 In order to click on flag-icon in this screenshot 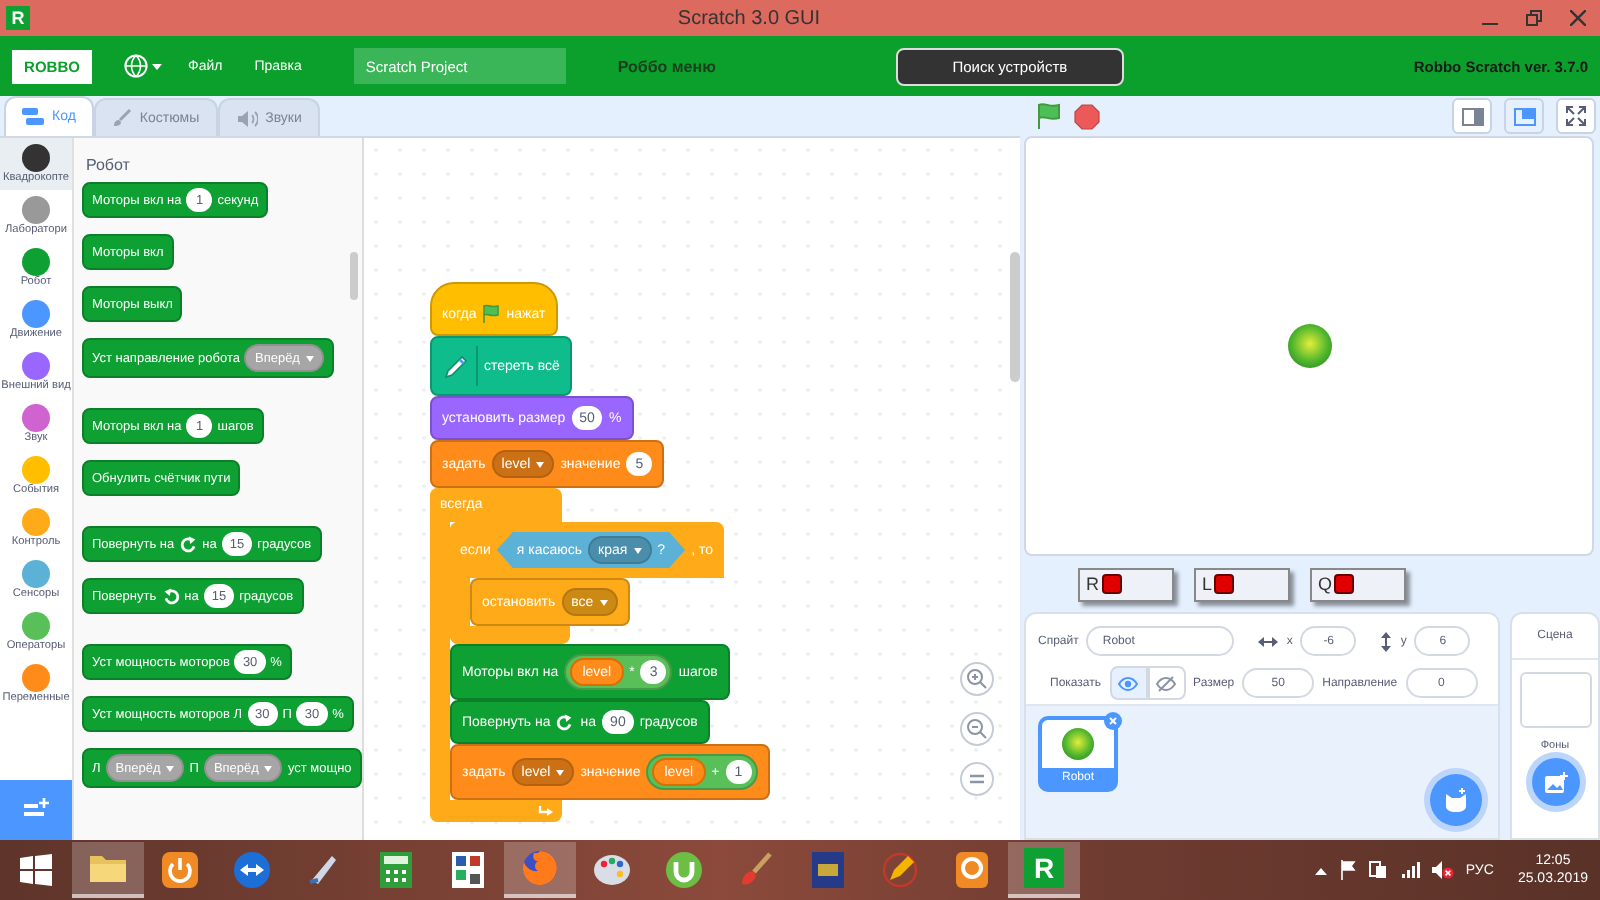, I will do `click(491, 314)`.